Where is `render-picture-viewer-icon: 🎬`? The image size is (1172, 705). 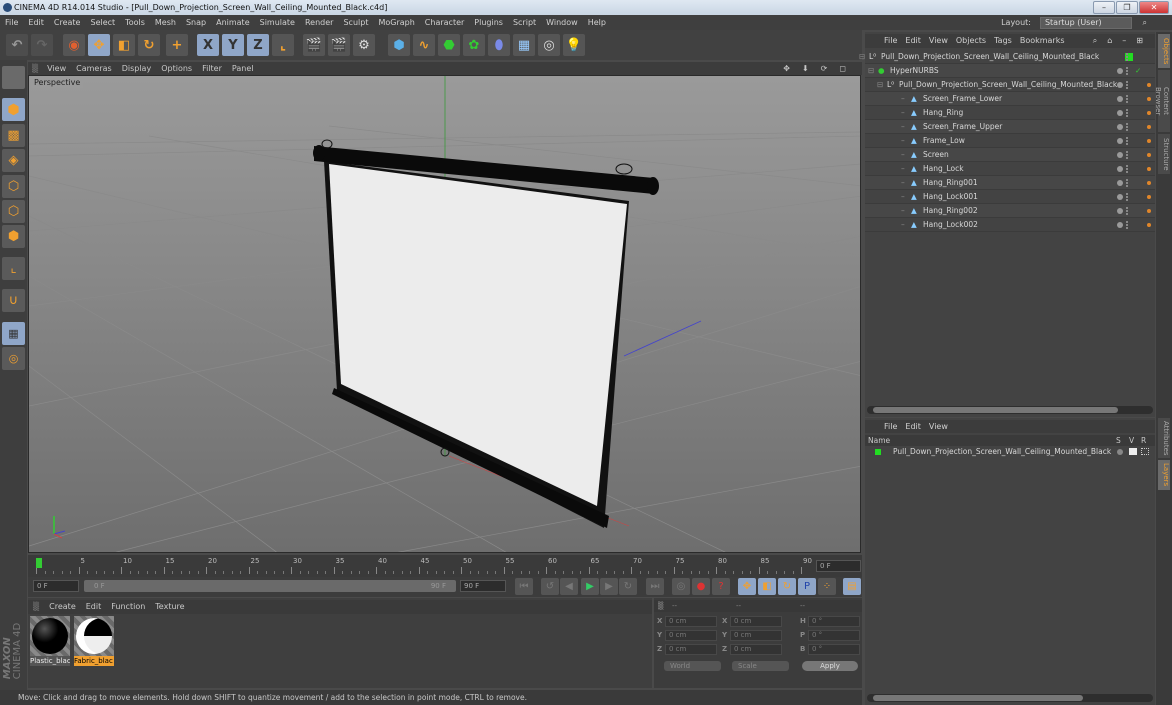
render-picture-viewer-icon: 🎬 is located at coordinates (339, 45).